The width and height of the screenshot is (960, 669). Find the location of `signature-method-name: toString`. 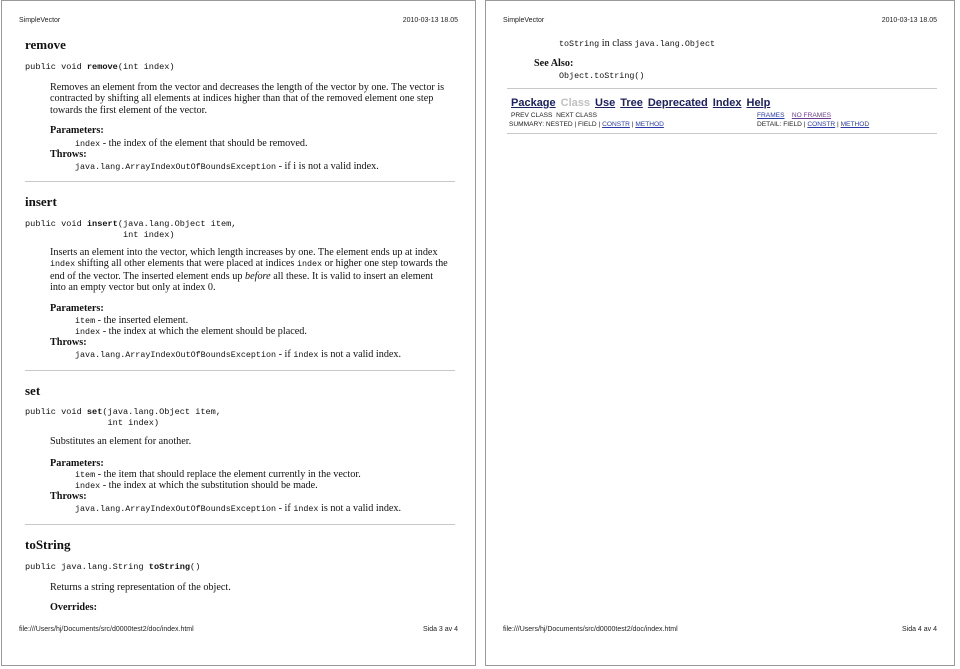

signature-method-name: toString is located at coordinates (169, 567).